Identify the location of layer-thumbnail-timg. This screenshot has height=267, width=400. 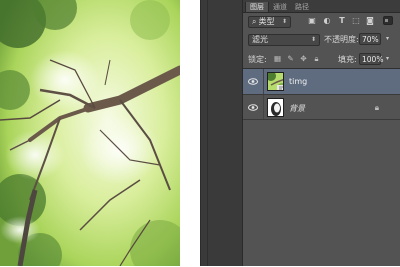
(275, 81).